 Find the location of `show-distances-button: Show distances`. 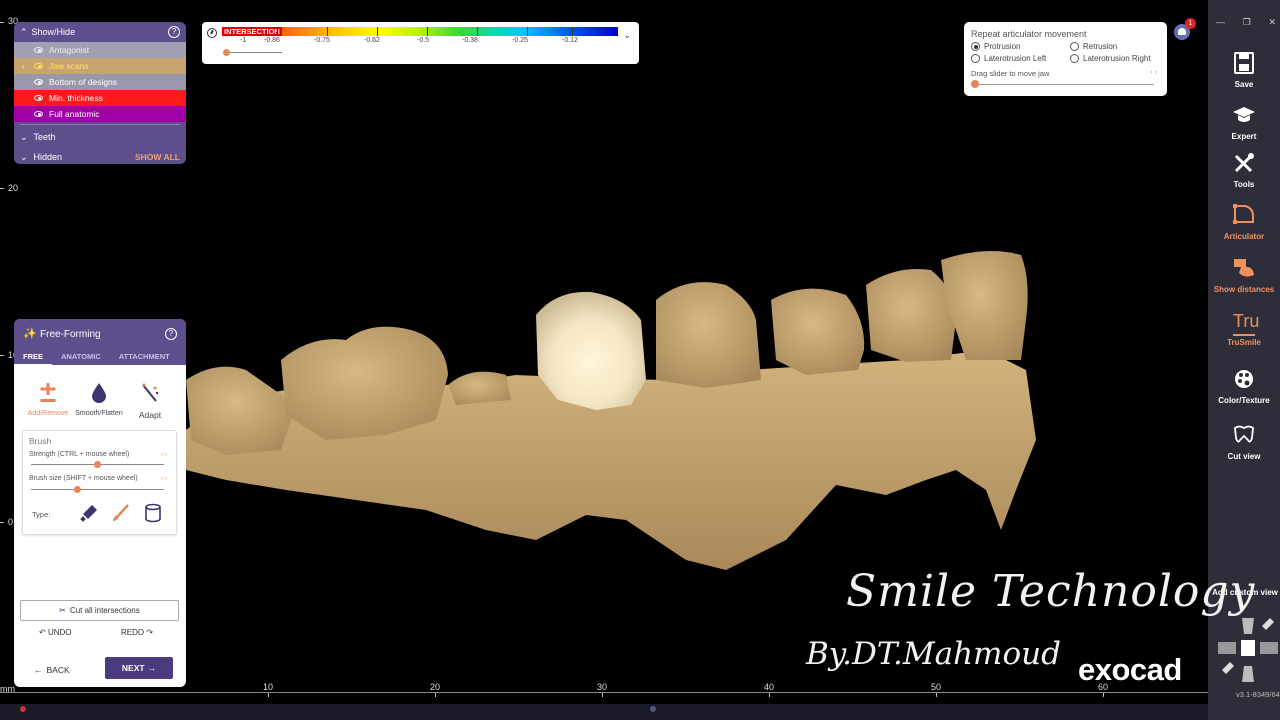

show-distances-button: Show distances is located at coordinates (1244, 274).